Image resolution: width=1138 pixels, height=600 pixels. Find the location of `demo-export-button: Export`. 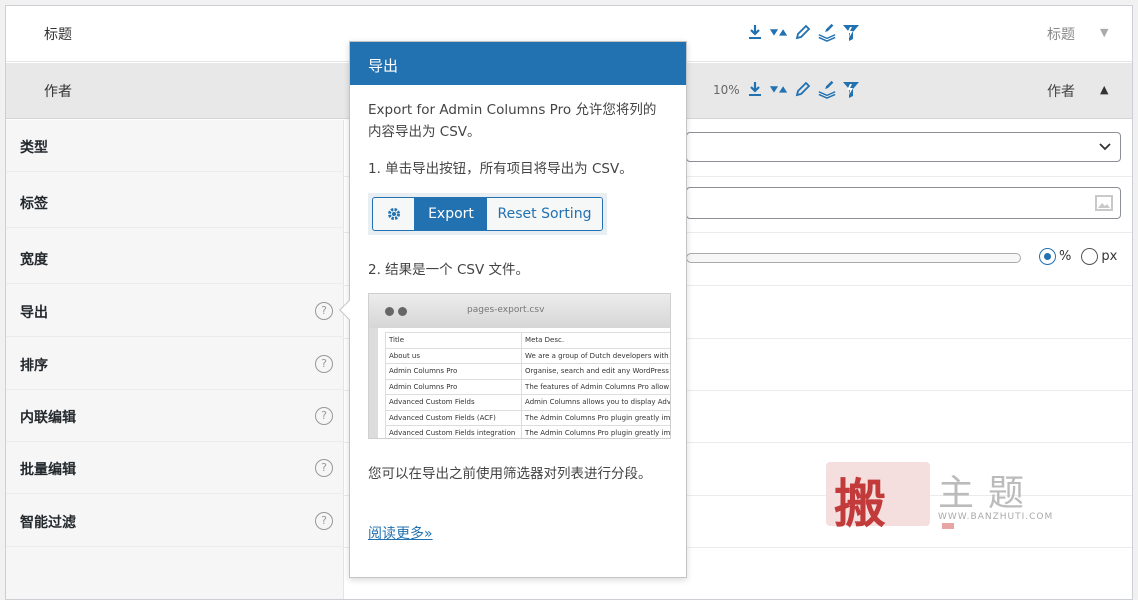

demo-export-button: Export is located at coordinates (451, 214).